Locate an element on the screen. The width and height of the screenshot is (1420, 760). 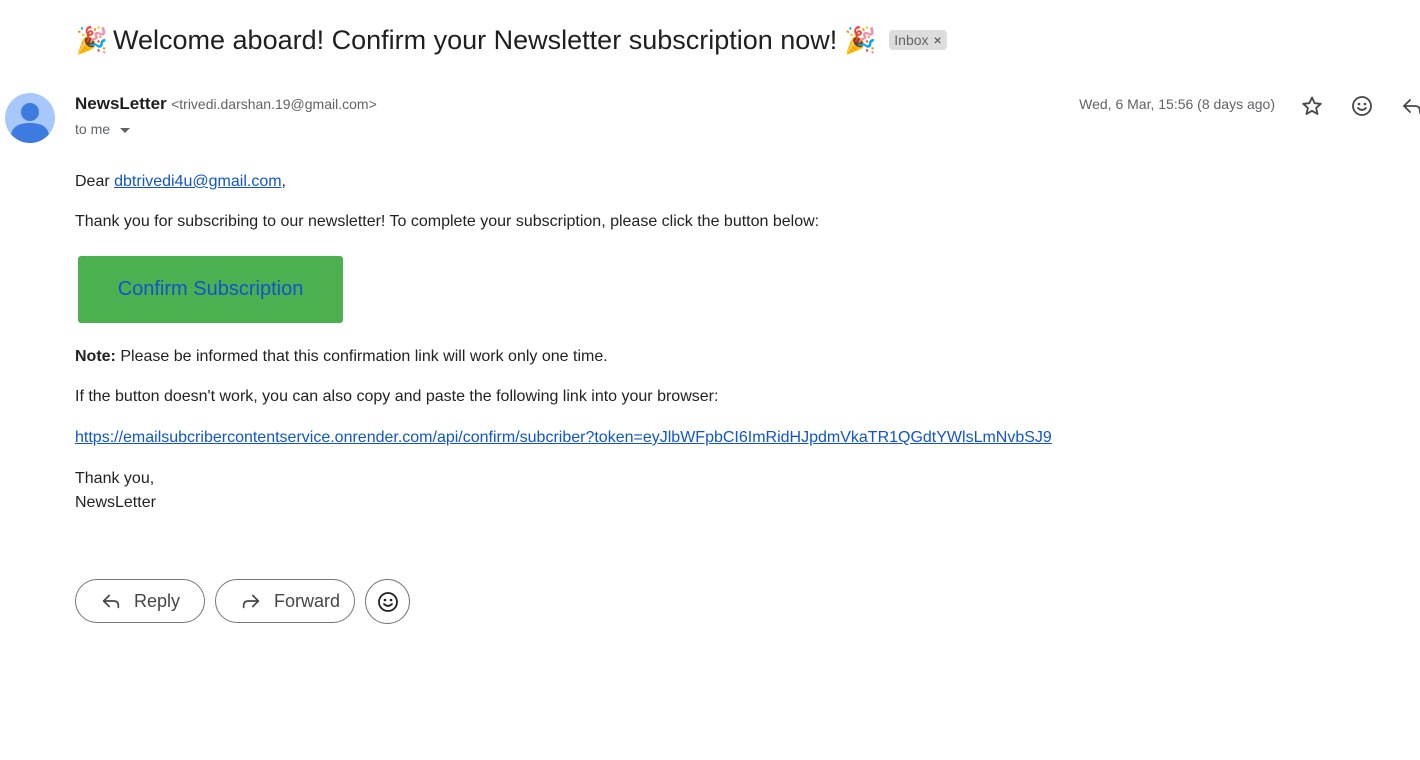
reply-label: Reply is located at coordinates (157, 600).